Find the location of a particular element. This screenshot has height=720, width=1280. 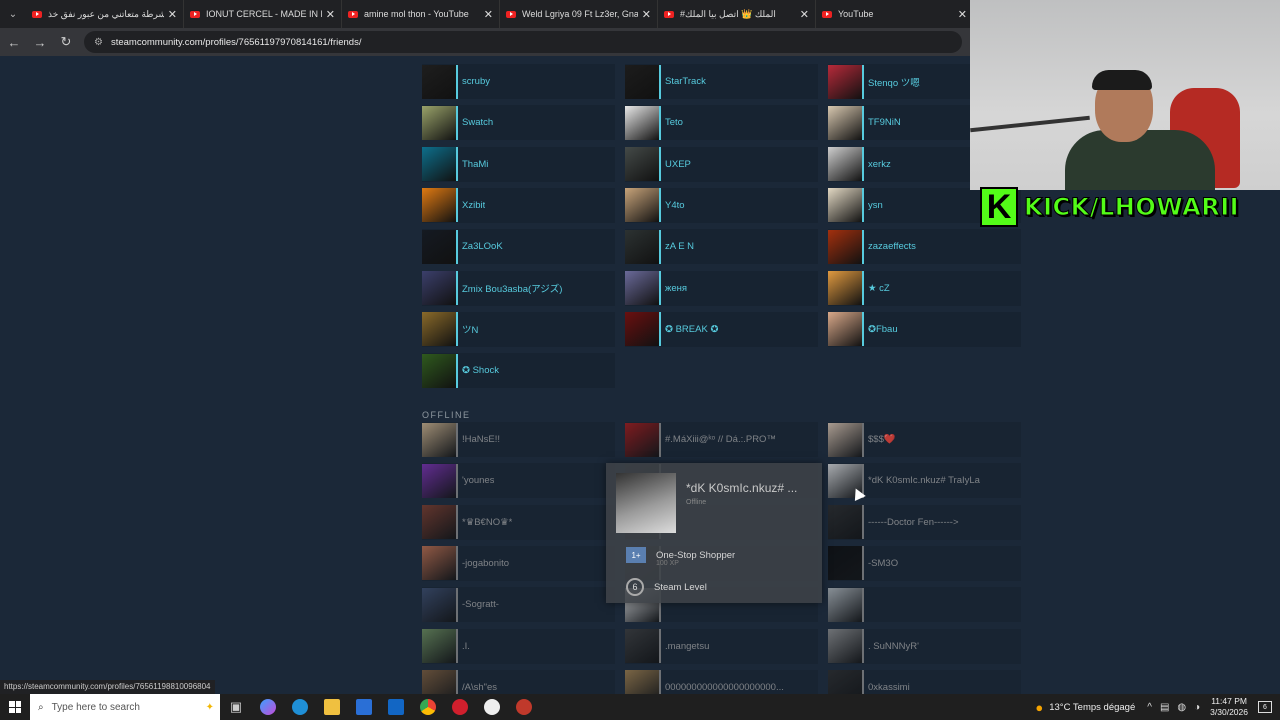

copilot-icon is located at coordinates (268, 707).